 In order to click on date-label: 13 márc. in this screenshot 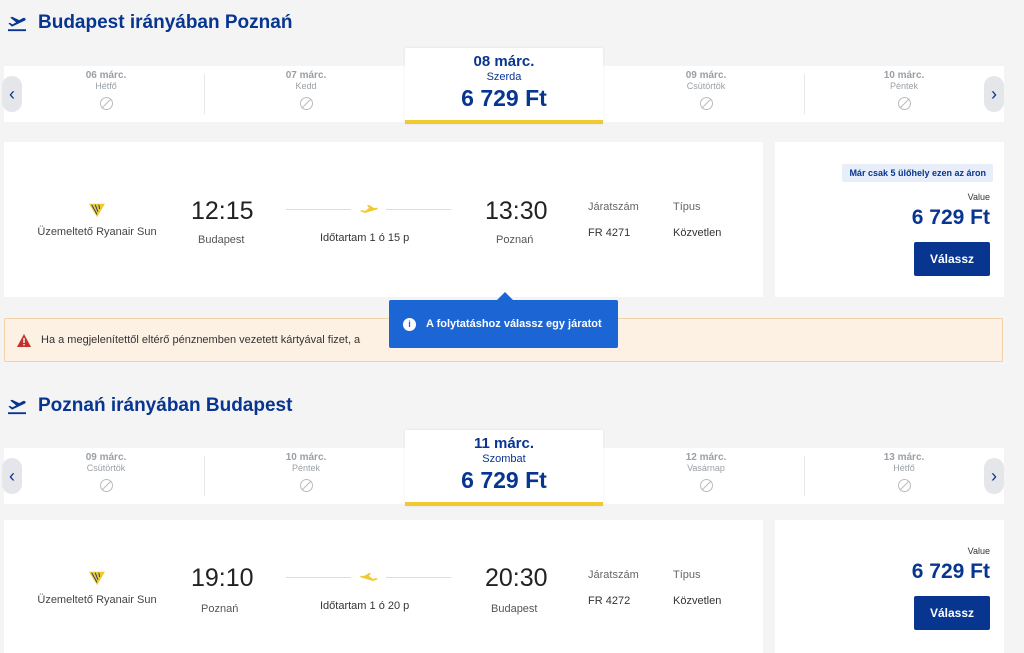, I will do `click(904, 457)`.